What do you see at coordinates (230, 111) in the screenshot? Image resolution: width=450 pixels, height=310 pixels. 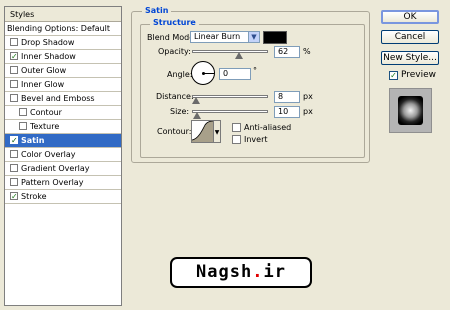 I see `size-slider` at bounding box center [230, 111].